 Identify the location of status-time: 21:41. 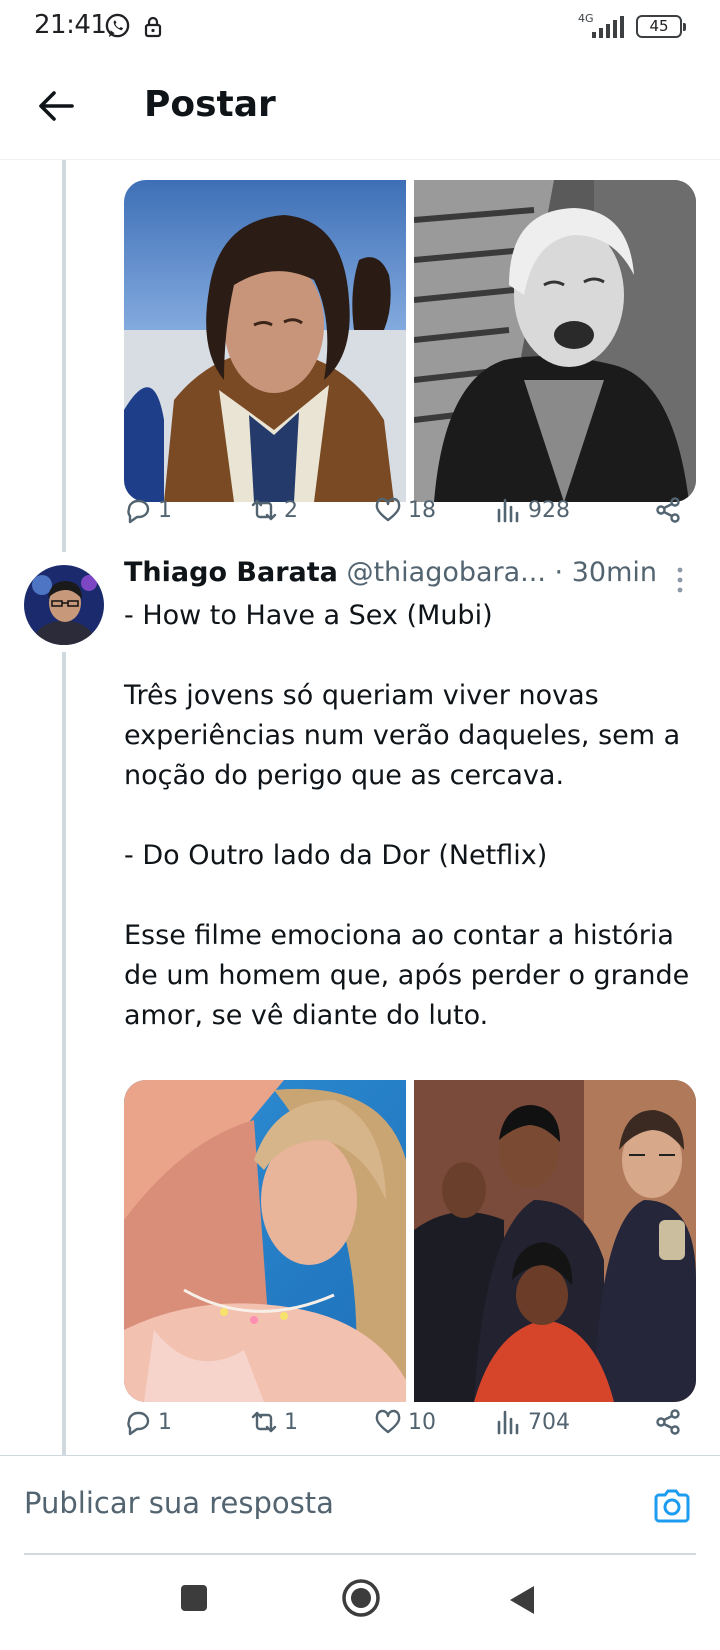
(70, 25).